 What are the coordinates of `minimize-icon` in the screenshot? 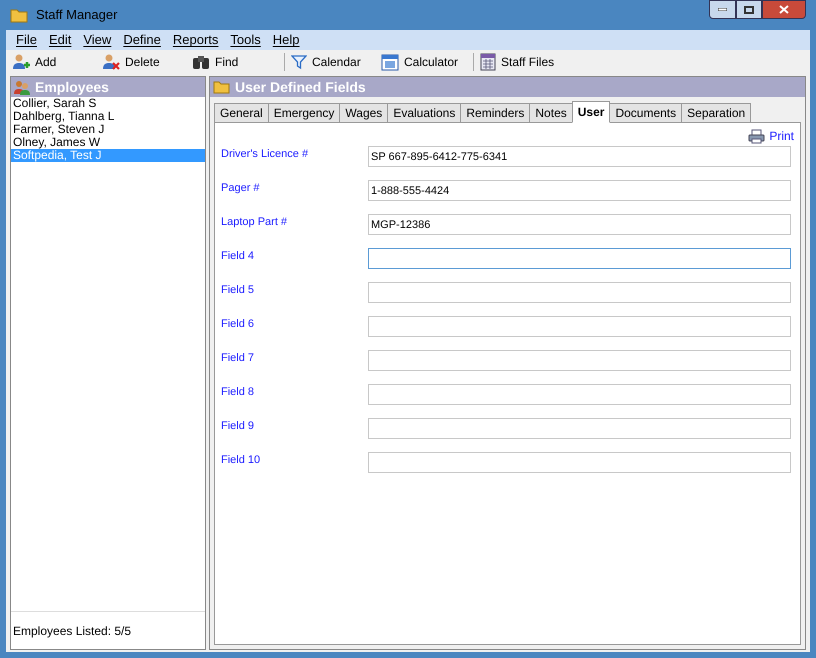 It's located at (722, 9).